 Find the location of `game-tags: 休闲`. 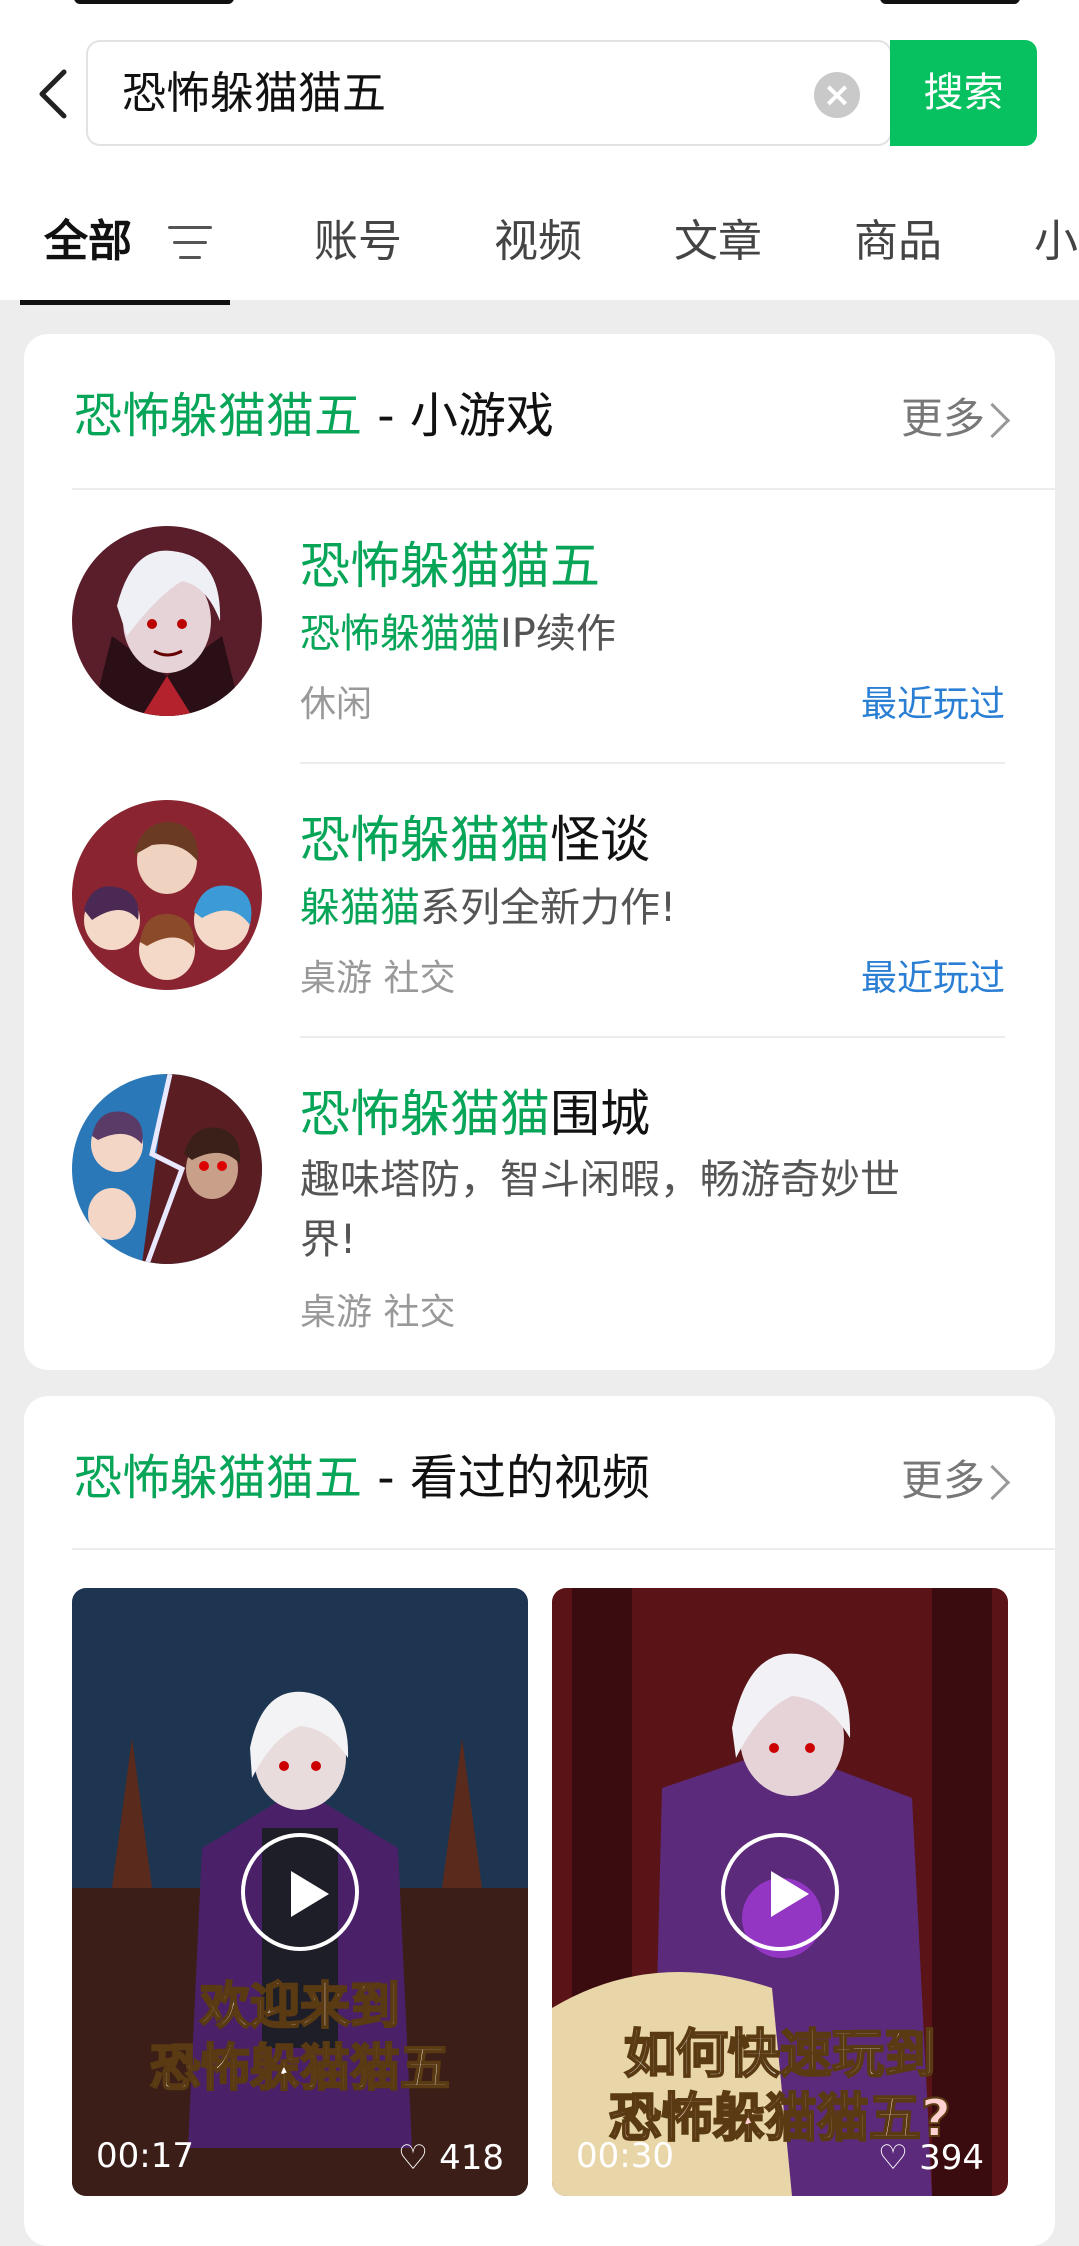

game-tags: 休闲 is located at coordinates (336, 704).